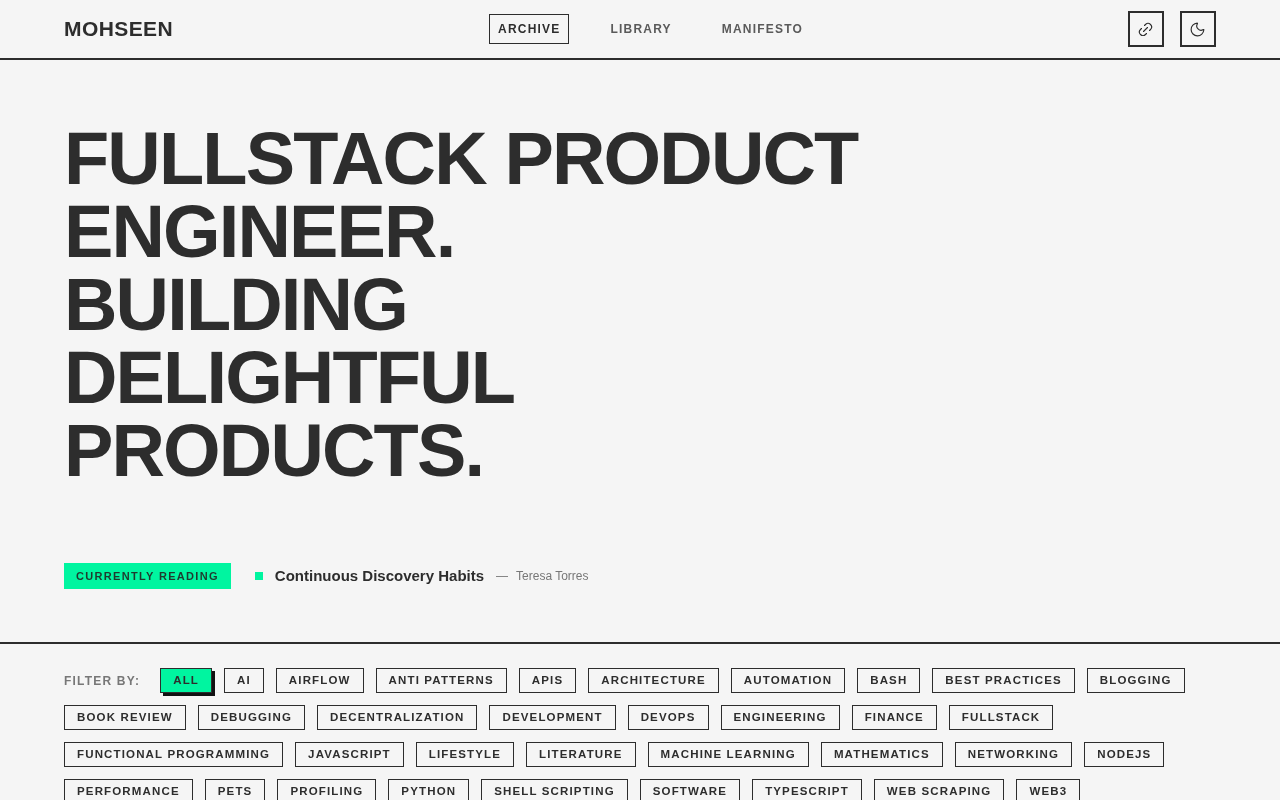  What do you see at coordinates (547, 680) in the screenshot?
I see `tag-filter: APIS` at bounding box center [547, 680].